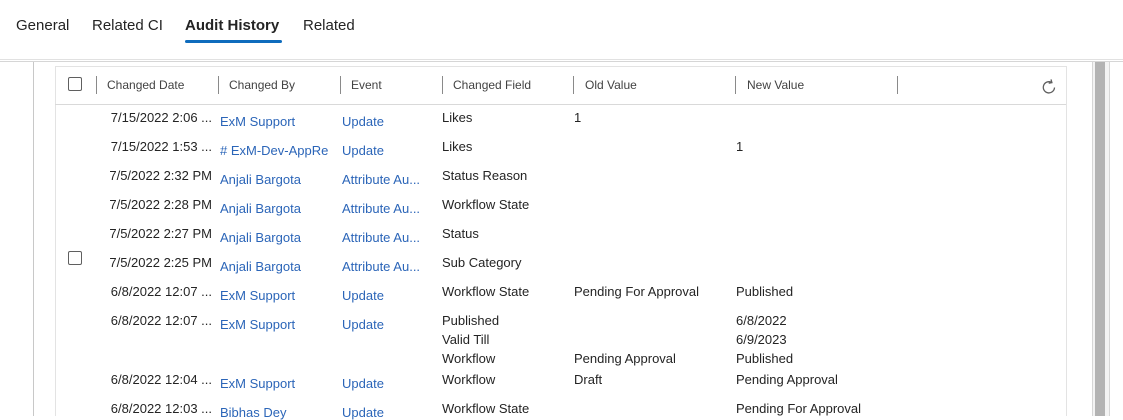  I want to click on new-value-cell: 6/8/2022, so click(761, 320).